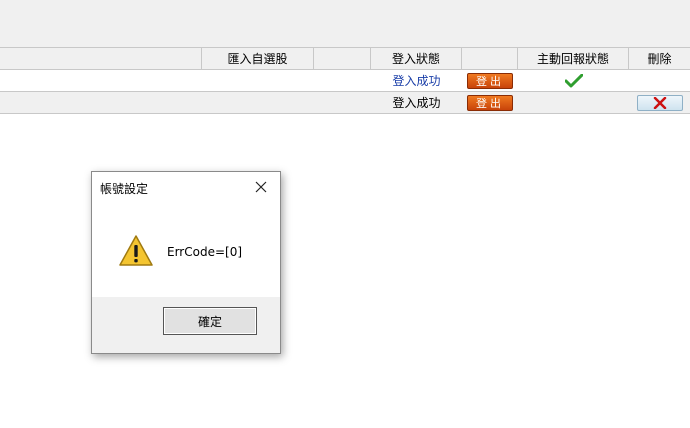 Image resolution: width=690 pixels, height=428 pixels. I want to click on close-icon, so click(261, 187).